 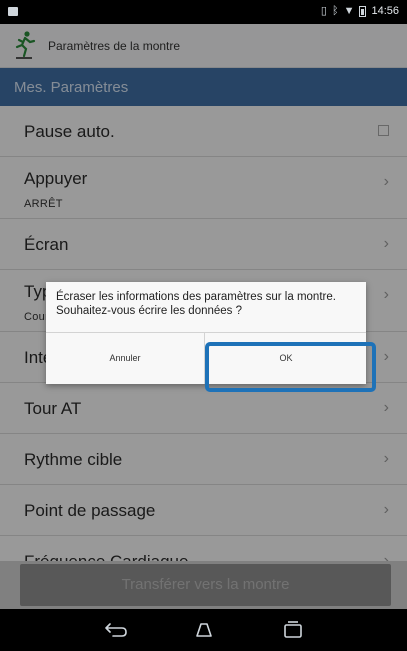 What do you see at coordinates (293, 630) in the screenshot?
I see `recent-apps-icon` at bounding box center [293, 630].